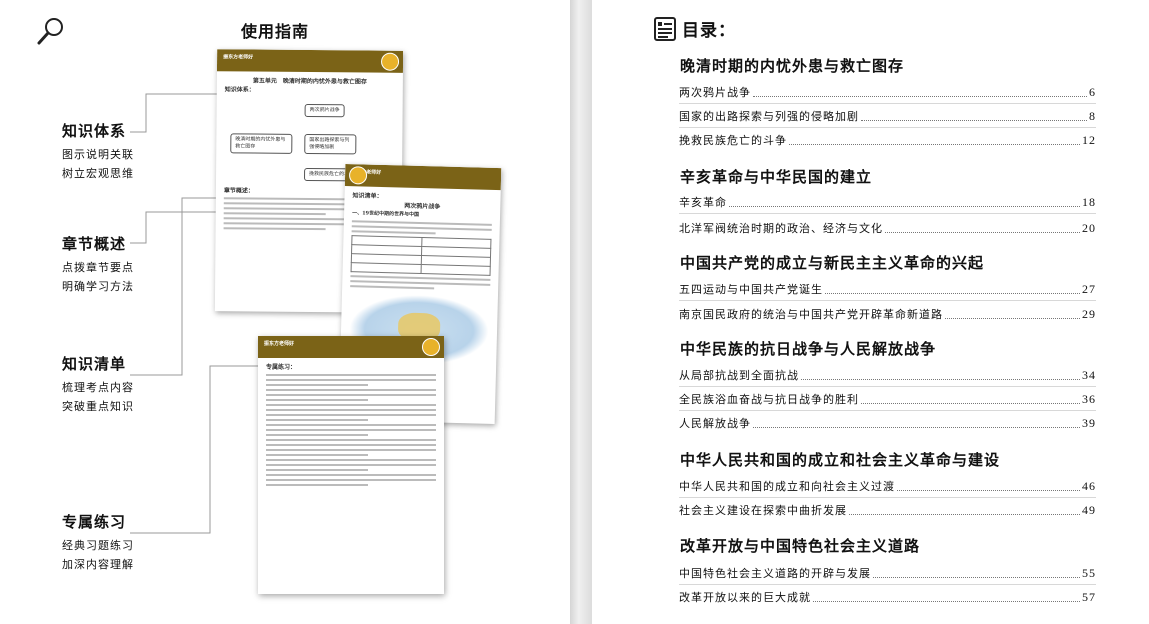 This screenshot has height=624, width=1149. What do you see at coordinates (351, 465) in the screenshot?
I see `sample-page-practice: 振东方老师好 专属练习：` at bounding box center [351, 465].